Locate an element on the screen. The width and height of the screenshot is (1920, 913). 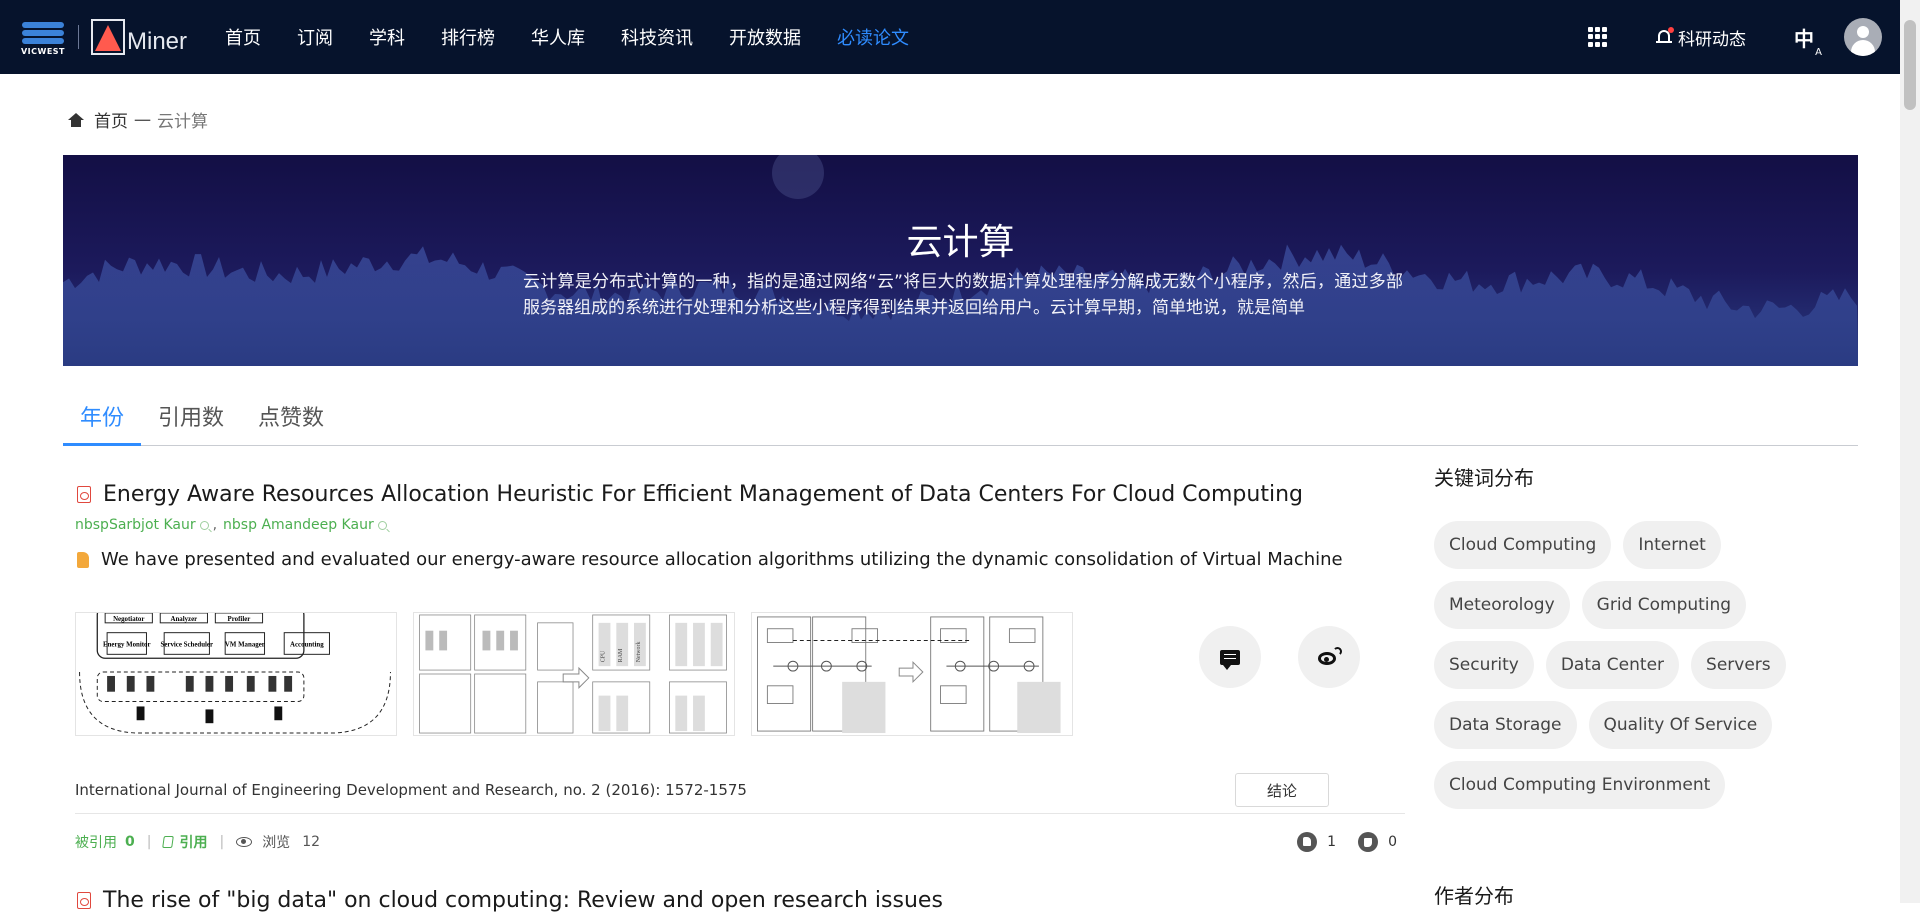
breadcrumb-separator: 一 is located at coordinates (142, 122).